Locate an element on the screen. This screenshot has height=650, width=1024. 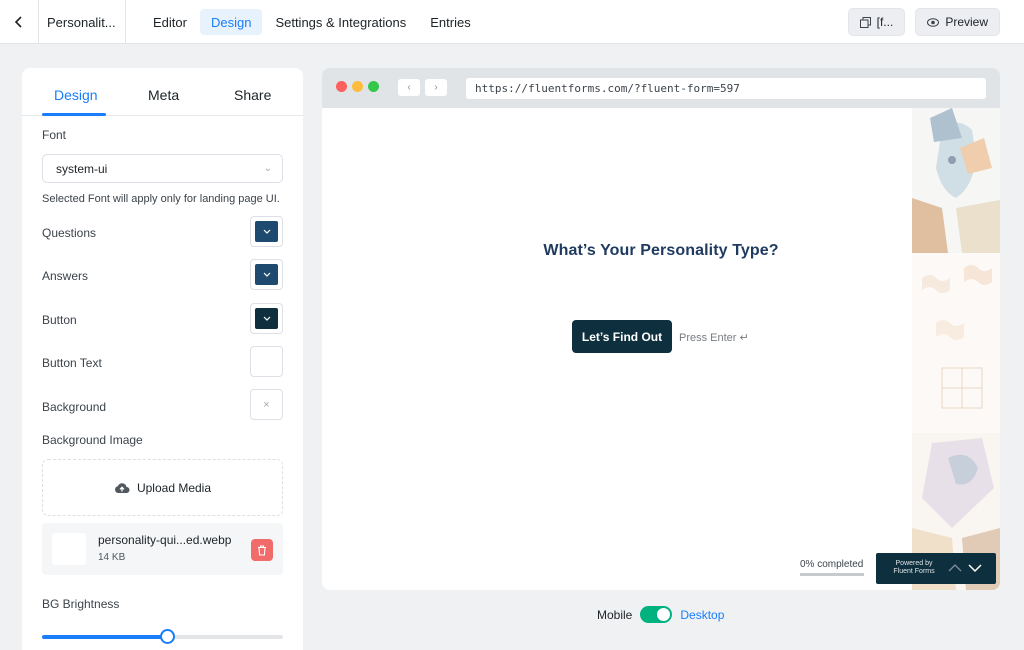
trash-icon is located at coordinates (262, 550).